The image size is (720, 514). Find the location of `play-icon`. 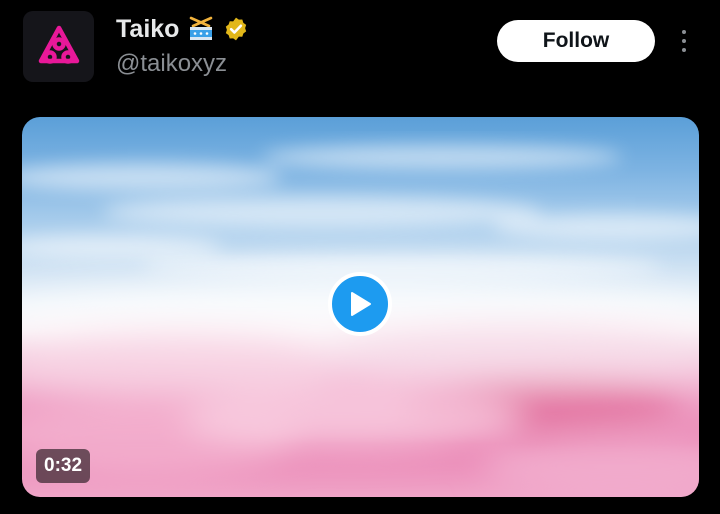

play-icon is located at coordinates (361, 304).